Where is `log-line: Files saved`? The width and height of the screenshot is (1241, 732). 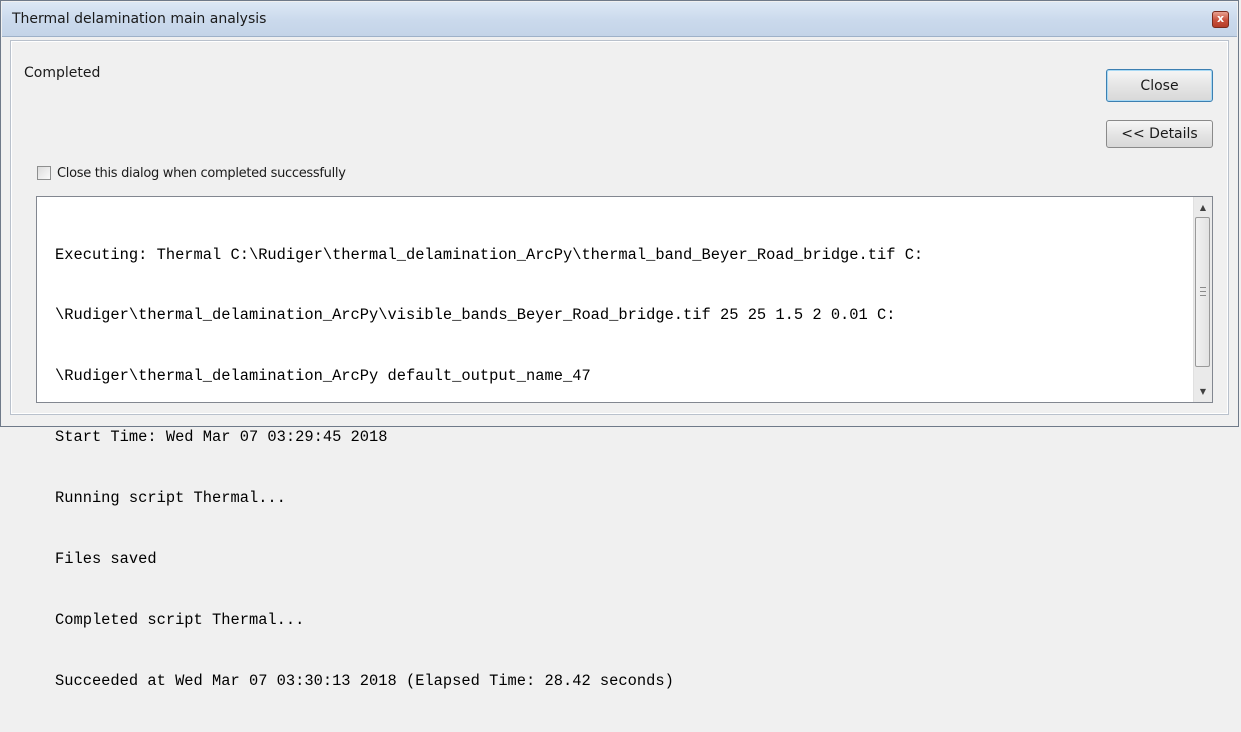 log-line: Files saved is located at coordinates (106, 559).